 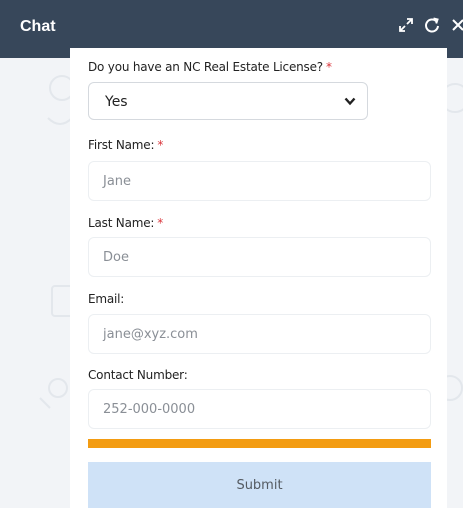 I want to click on expand-icon, so click(x=406, y=25).